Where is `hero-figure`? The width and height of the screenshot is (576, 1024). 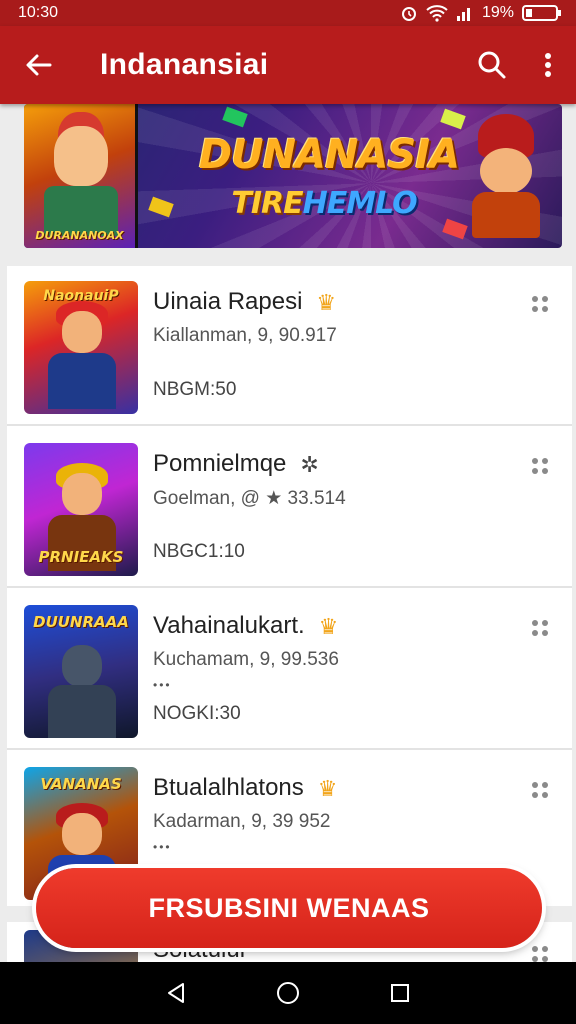
hero-figure is located at coordinates (81, 156).